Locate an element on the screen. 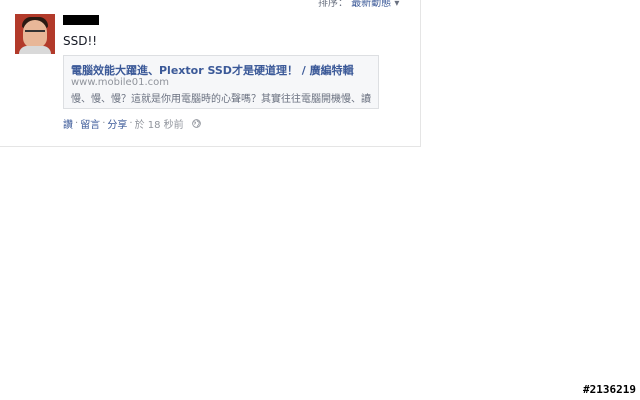 This screenshot has width=640, height=400. avatar-shirt is located at coordinates (35, 50).